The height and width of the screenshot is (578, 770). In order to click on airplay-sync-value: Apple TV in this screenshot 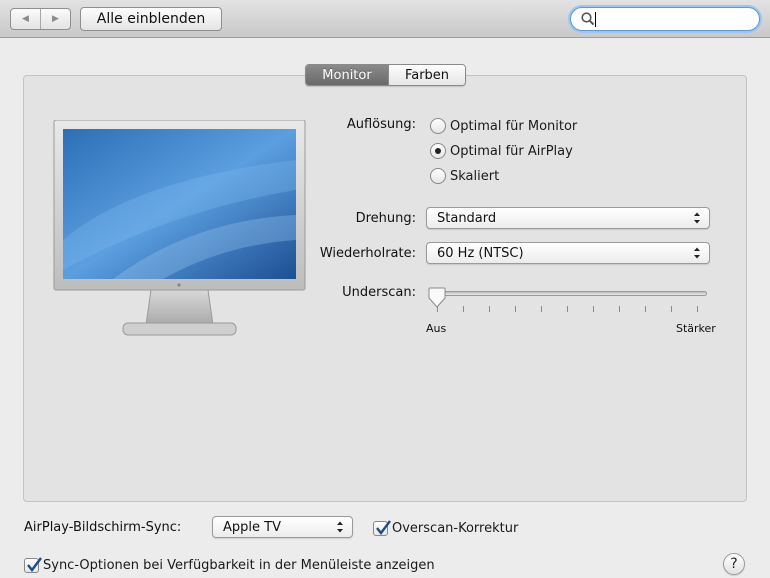, I will do `click(252, 527)`.